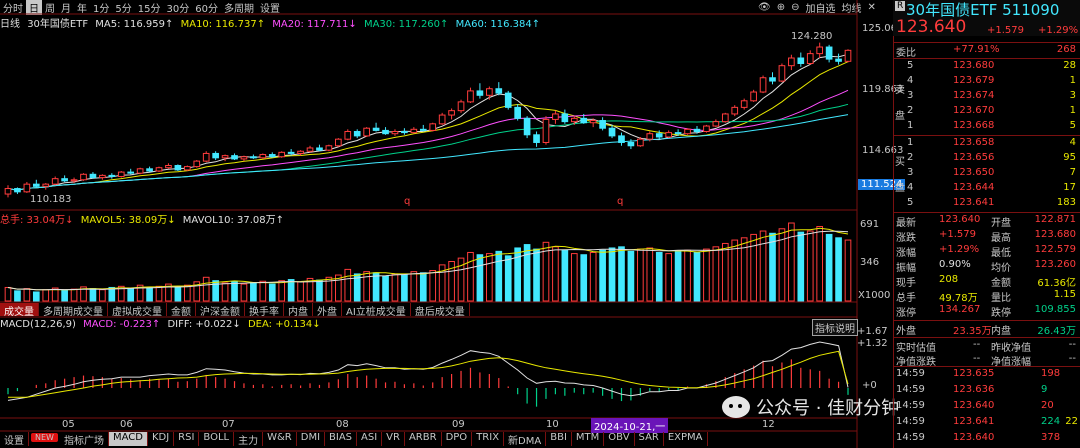 The height and width of the screenshot is (448, 1080). Describe the element at coordinates (872, 331) in the screenshot. I see `macd-axis-label: +1.67` at that location.